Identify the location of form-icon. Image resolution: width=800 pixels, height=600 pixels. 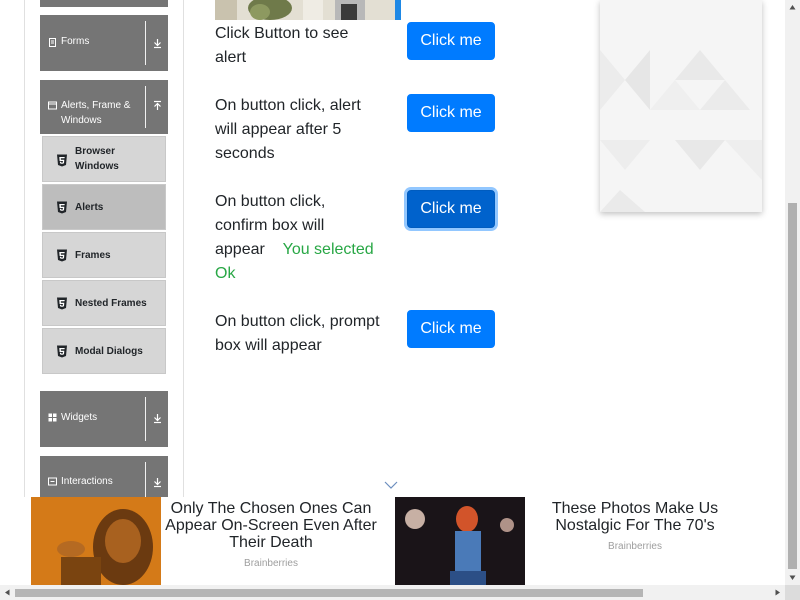
(52, 42).